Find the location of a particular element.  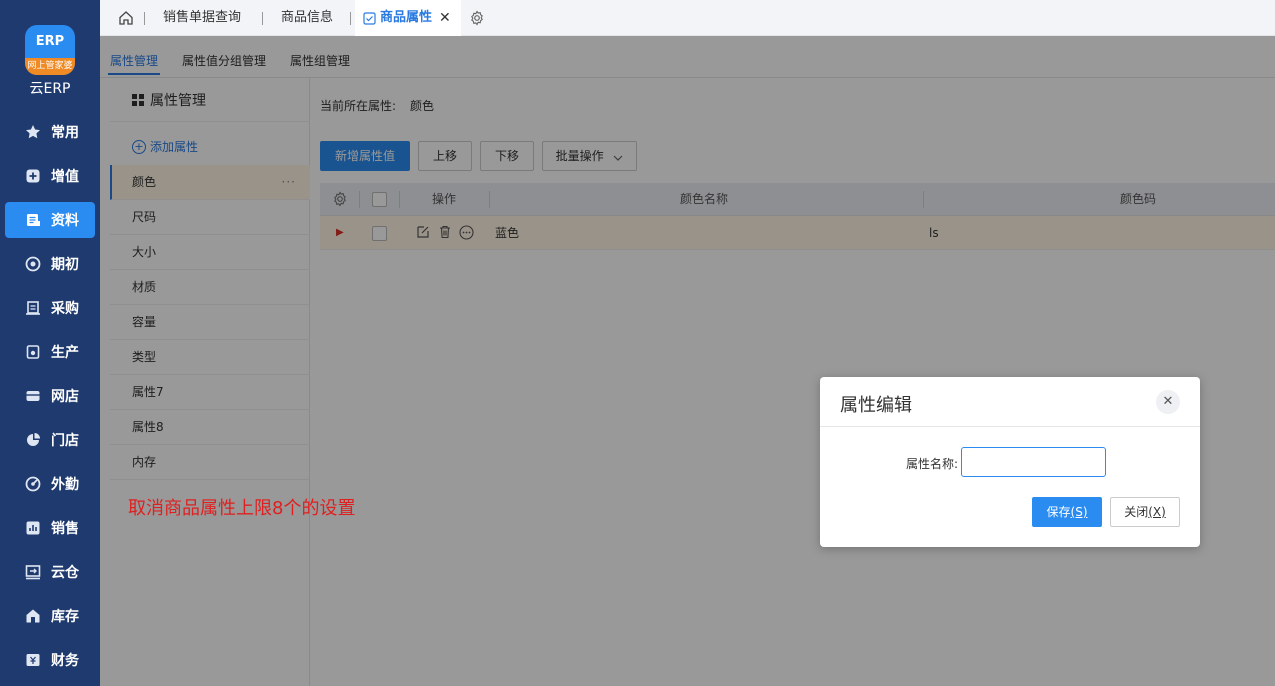

document-icon is located at coordinates (33, 220).